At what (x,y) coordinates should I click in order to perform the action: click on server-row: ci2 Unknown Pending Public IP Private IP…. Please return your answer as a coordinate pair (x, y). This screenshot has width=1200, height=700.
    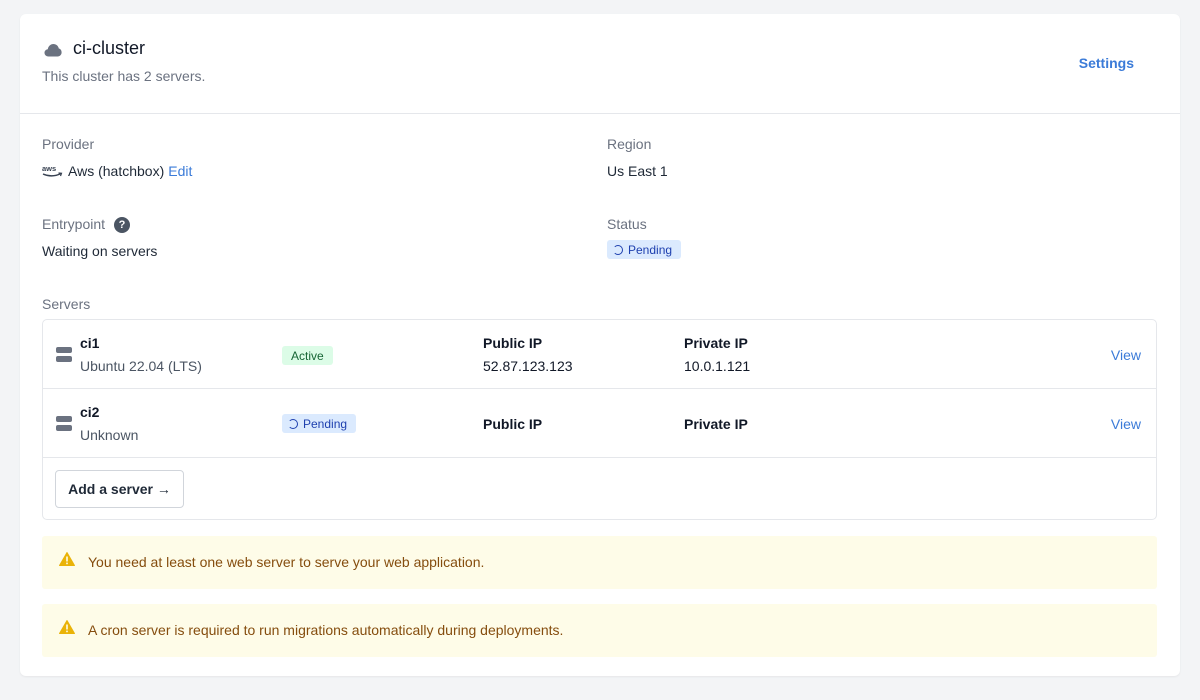
    Looking at the image, I should click on (599, 423).